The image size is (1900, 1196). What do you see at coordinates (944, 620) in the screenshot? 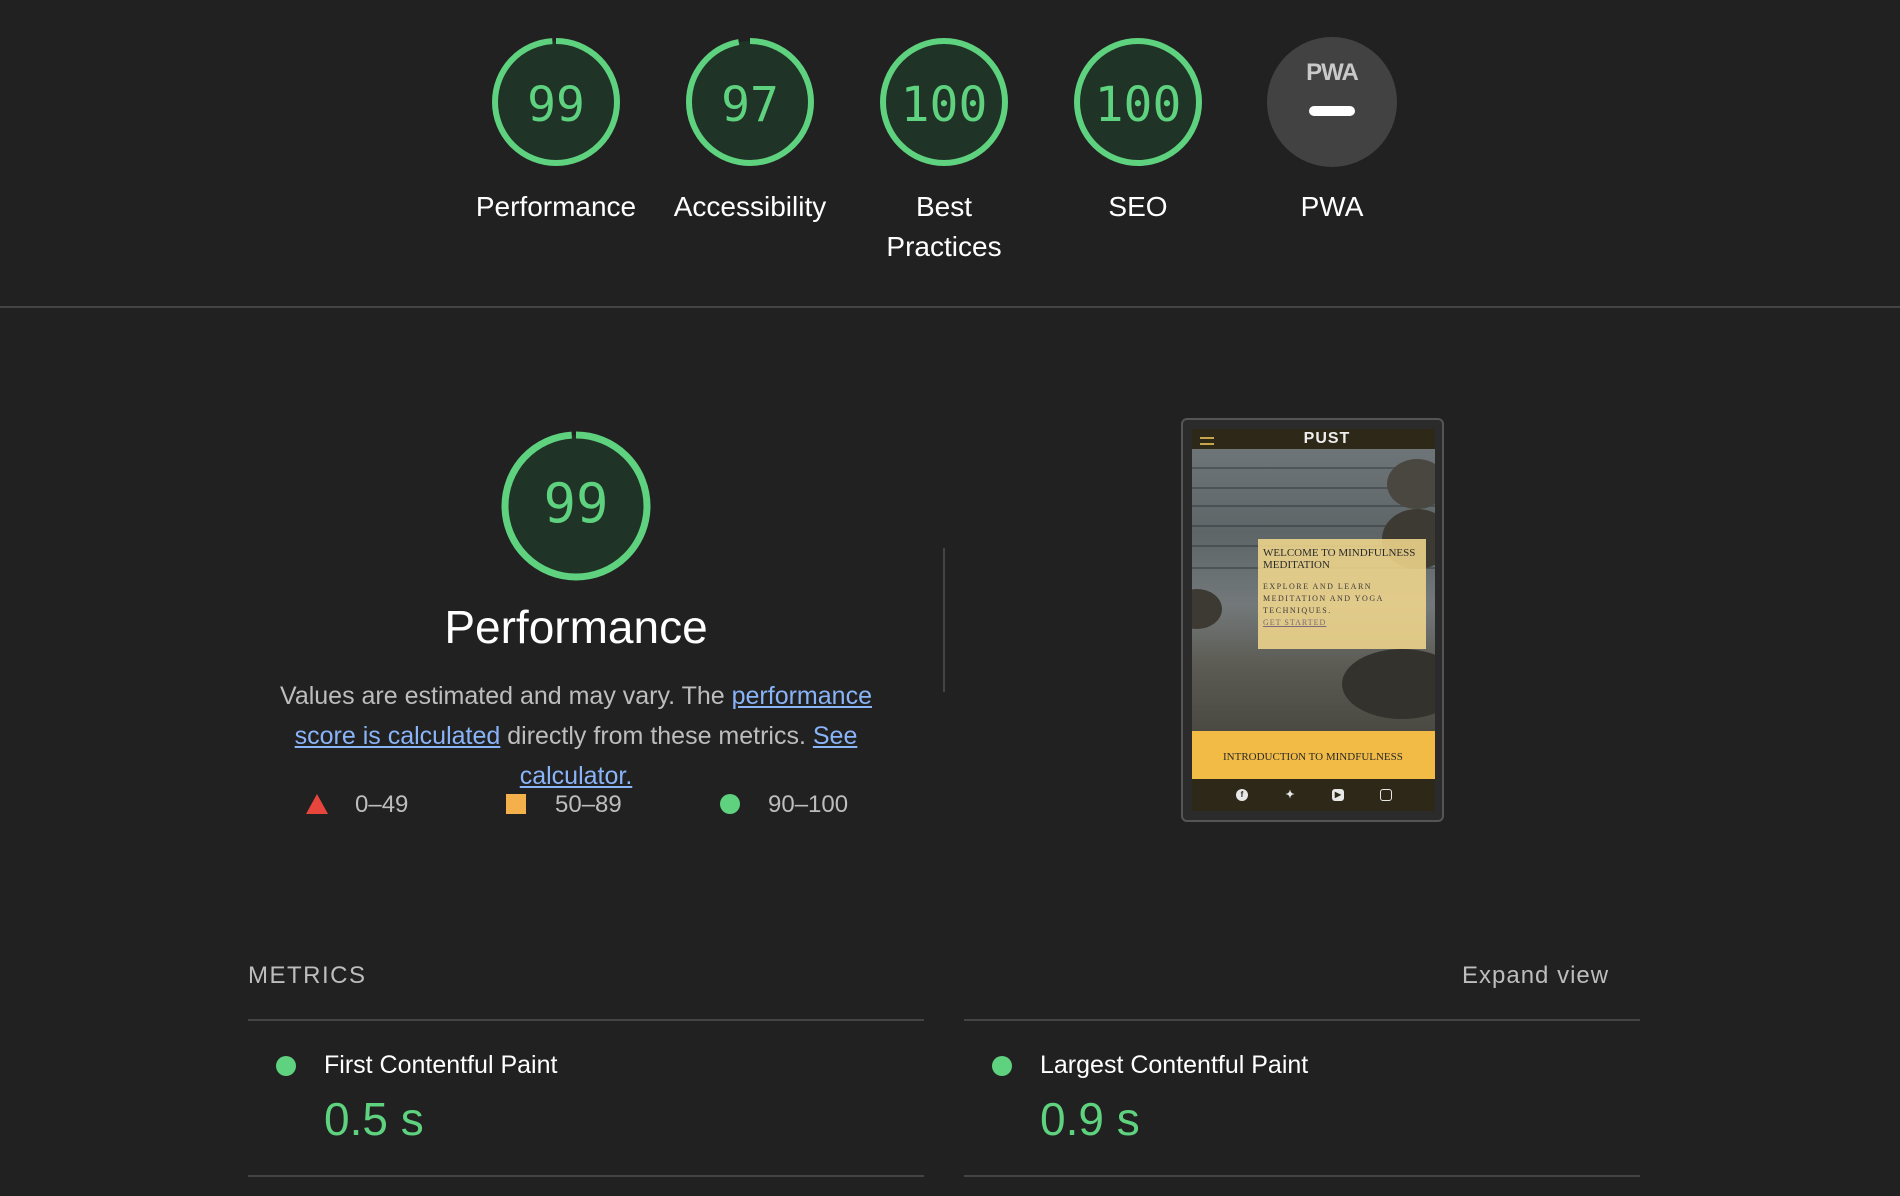
I see `vertical-divider` at bounding box center [944, 620].